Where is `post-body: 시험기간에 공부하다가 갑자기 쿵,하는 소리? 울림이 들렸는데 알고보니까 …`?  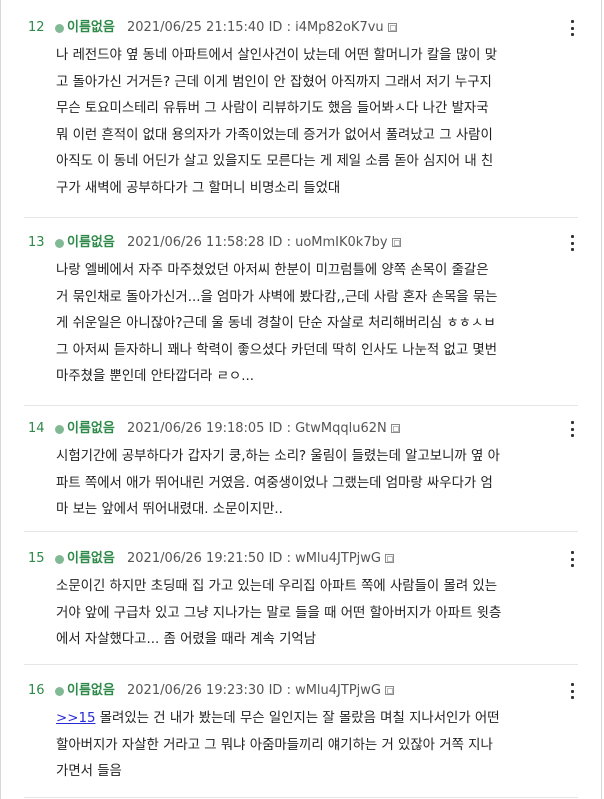 post-body: 시험기간에 공부하다가 갑자기 쿵,하는 소리? 울림이 들렸는데 알고보니까 … is located at coordinates (317, 484).